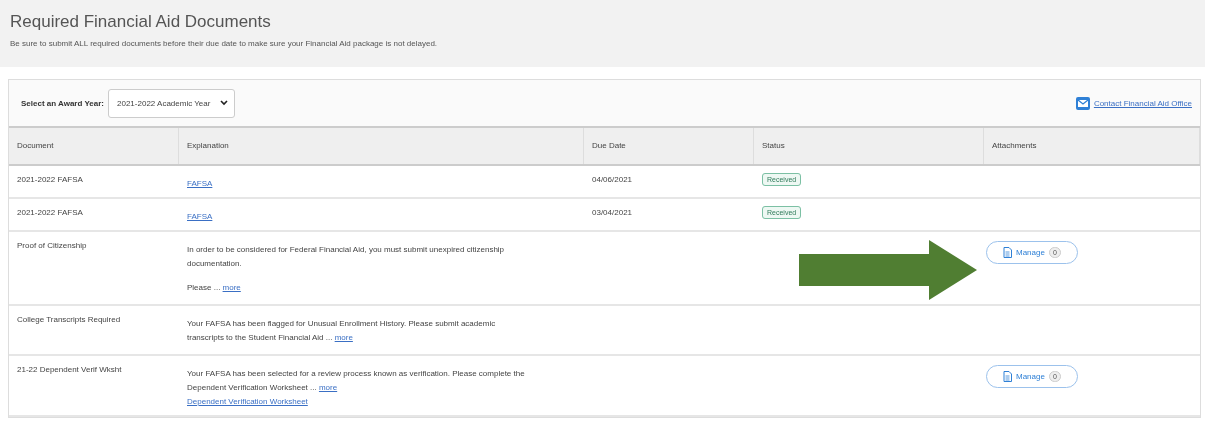 Image resolution: width=1205 pixels, height=422 pixels. I want to click on award-year-label: Select an Award Year:, so click(62, 103).